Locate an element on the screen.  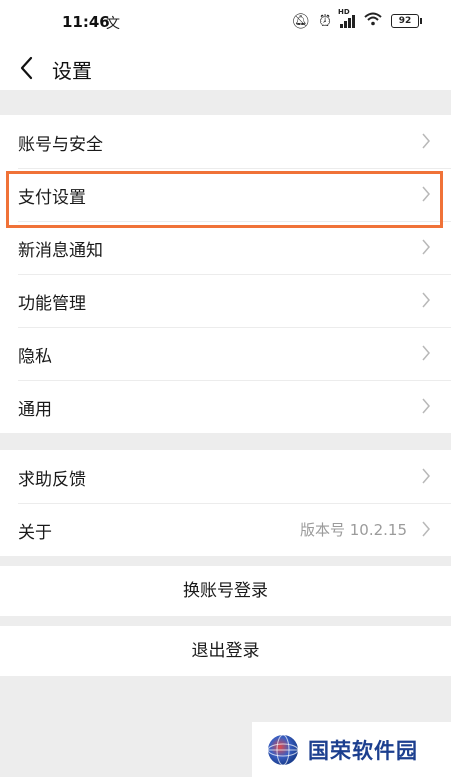
status-time: 11:46 is located at coordinates (86, 22).